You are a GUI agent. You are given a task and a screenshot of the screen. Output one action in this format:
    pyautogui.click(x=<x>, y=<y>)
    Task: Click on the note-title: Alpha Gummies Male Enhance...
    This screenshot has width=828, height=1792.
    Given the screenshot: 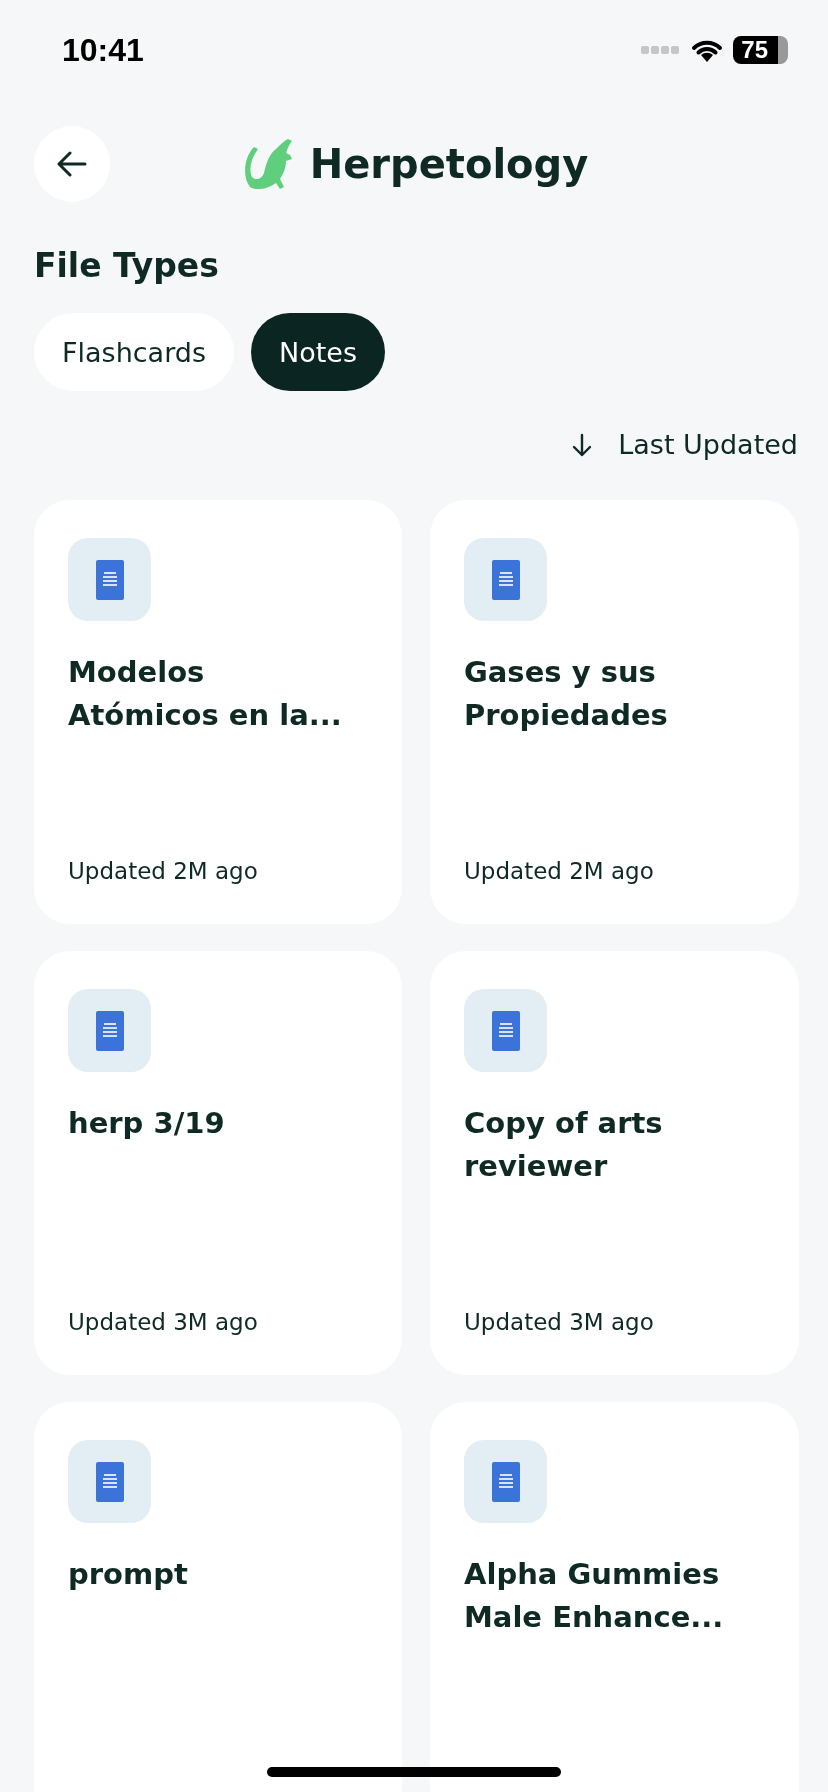 What is the action you would take?
    pyautogui.click(x=594, y=1596)
    